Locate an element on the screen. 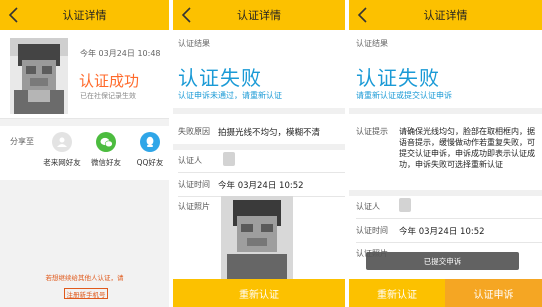 This screenshot has height=307, width=542. share-laolai-button: 老来网好友 is located at coordinates (62, 150).